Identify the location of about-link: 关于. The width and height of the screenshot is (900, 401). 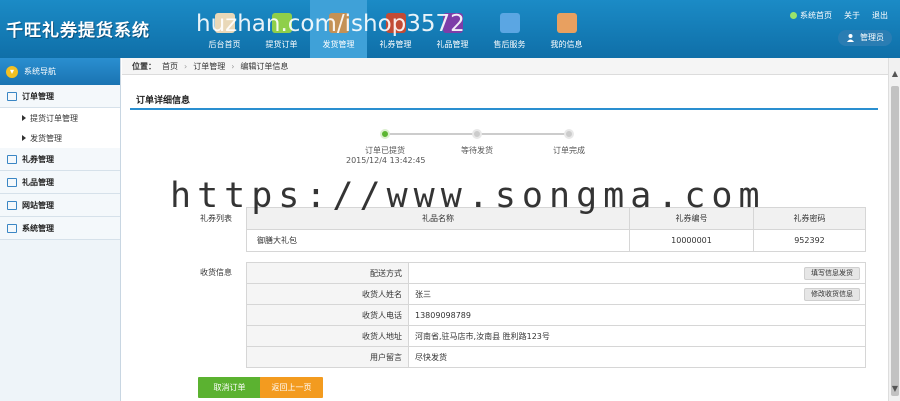
(852, 15).